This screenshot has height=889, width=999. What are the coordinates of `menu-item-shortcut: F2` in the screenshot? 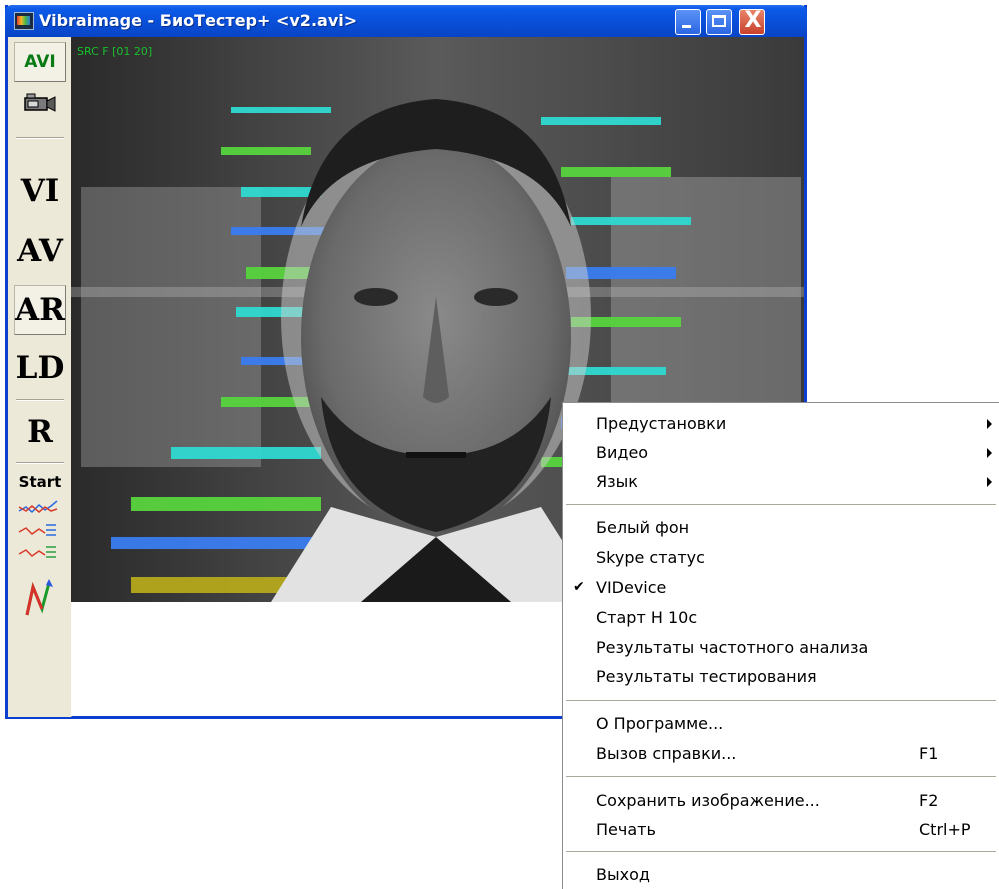 It's located at (929, 800).